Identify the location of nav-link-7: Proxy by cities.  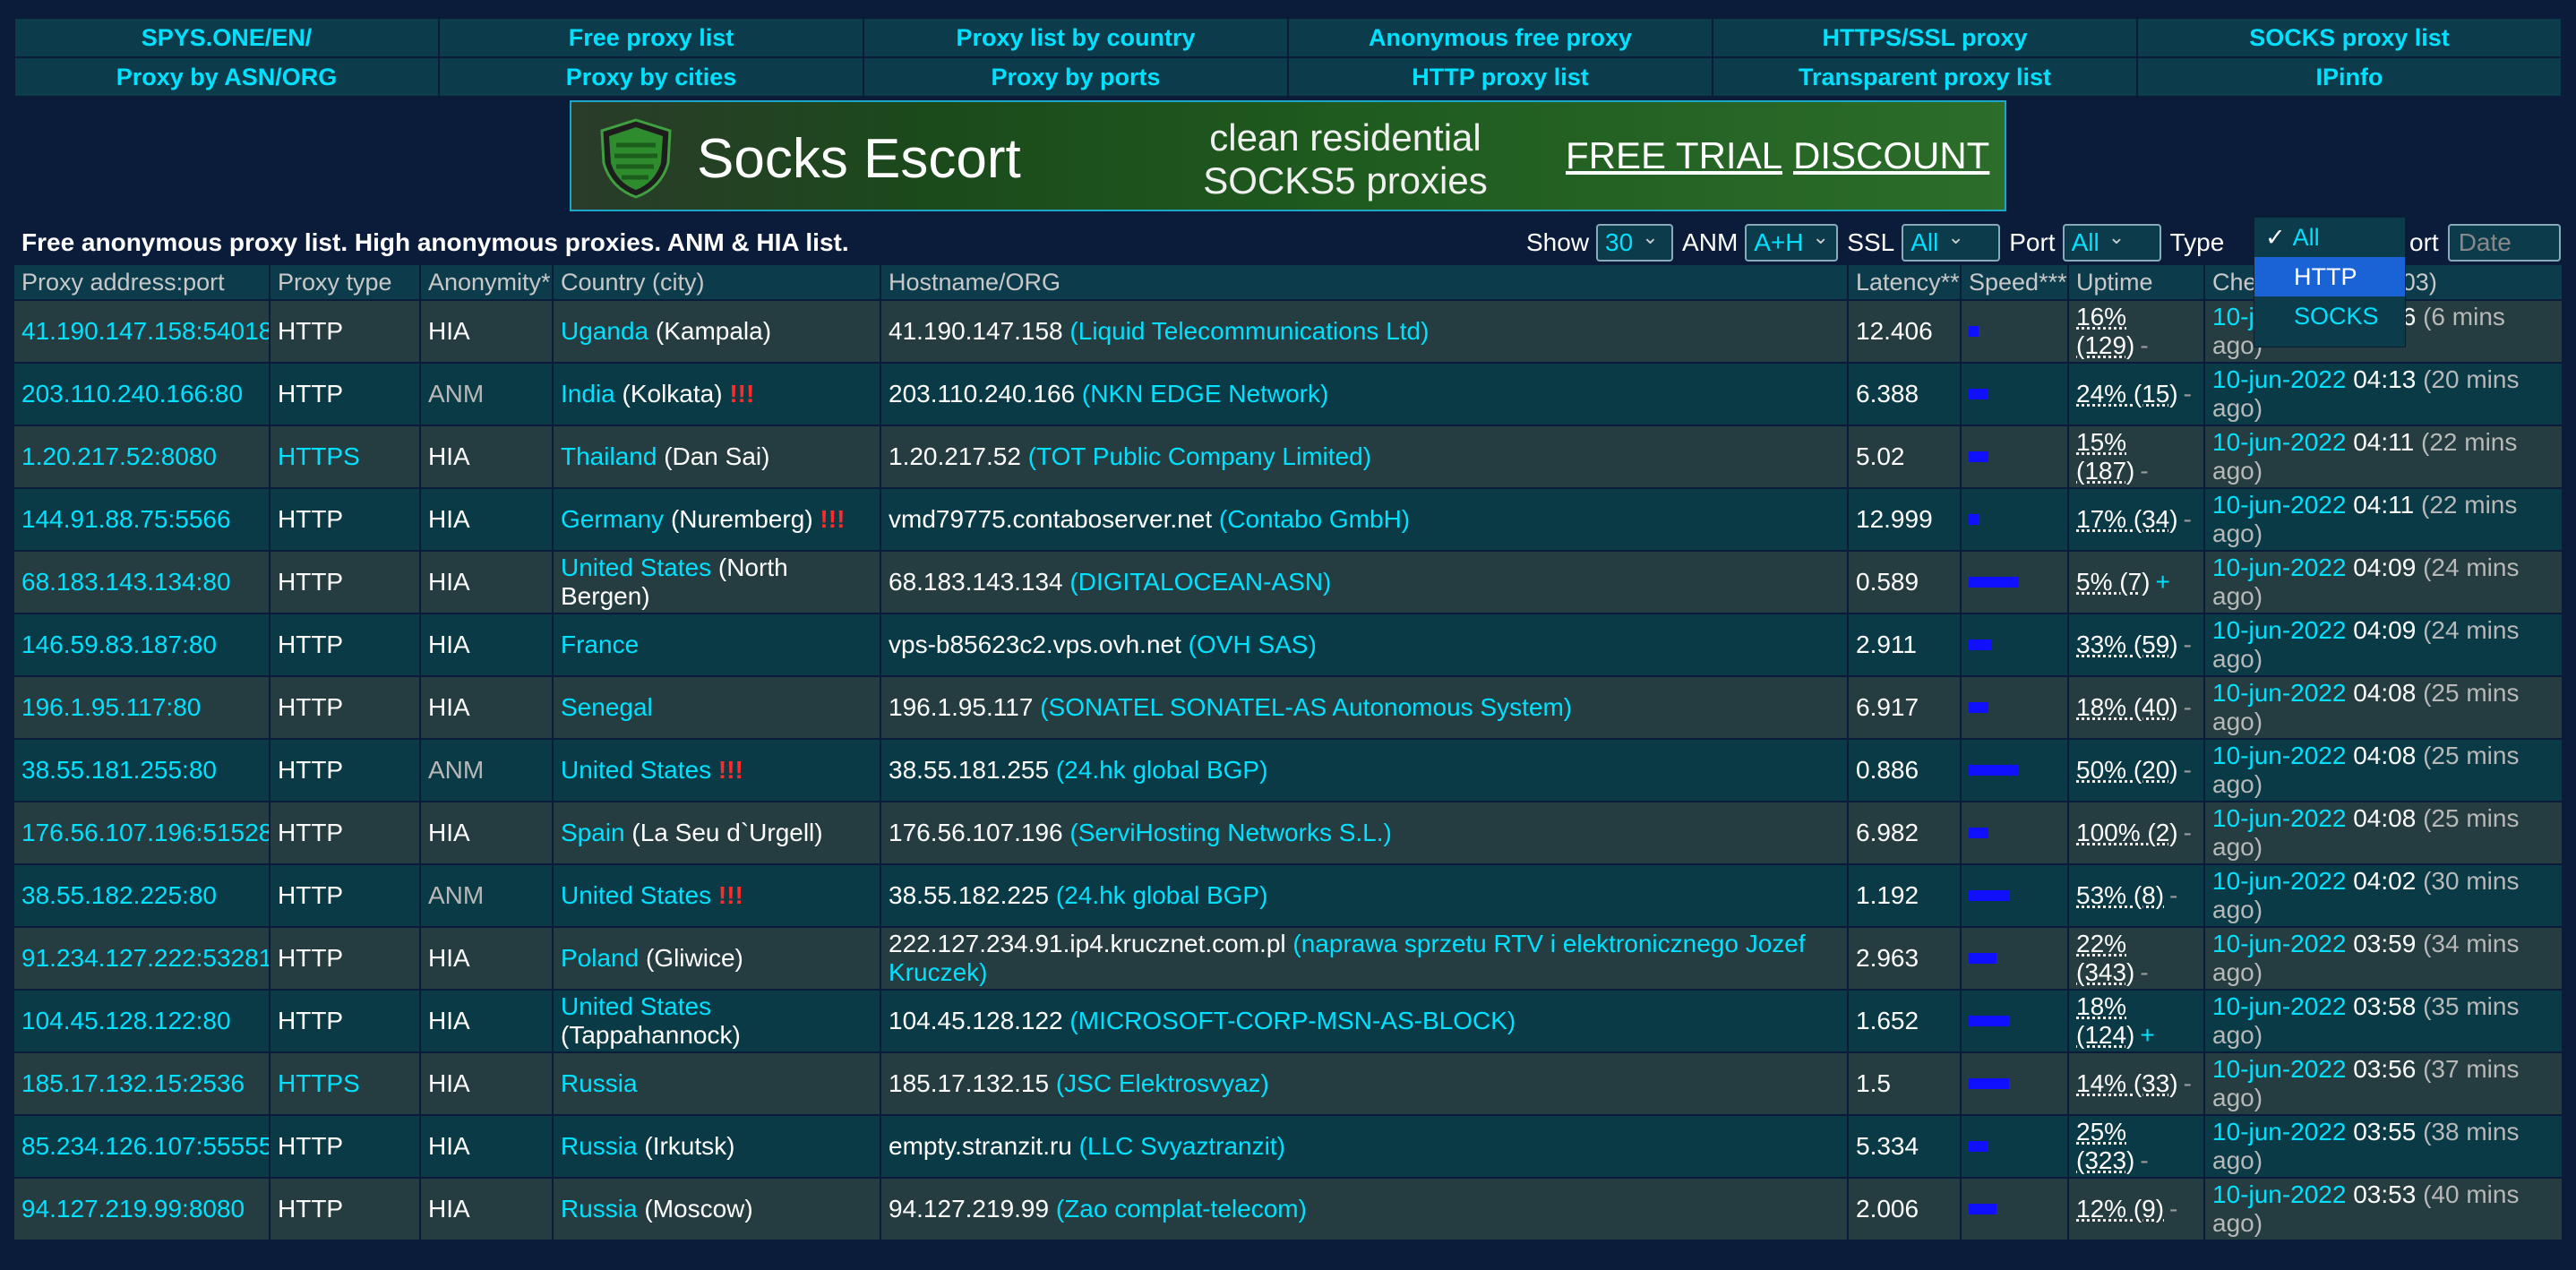
(651, 77).